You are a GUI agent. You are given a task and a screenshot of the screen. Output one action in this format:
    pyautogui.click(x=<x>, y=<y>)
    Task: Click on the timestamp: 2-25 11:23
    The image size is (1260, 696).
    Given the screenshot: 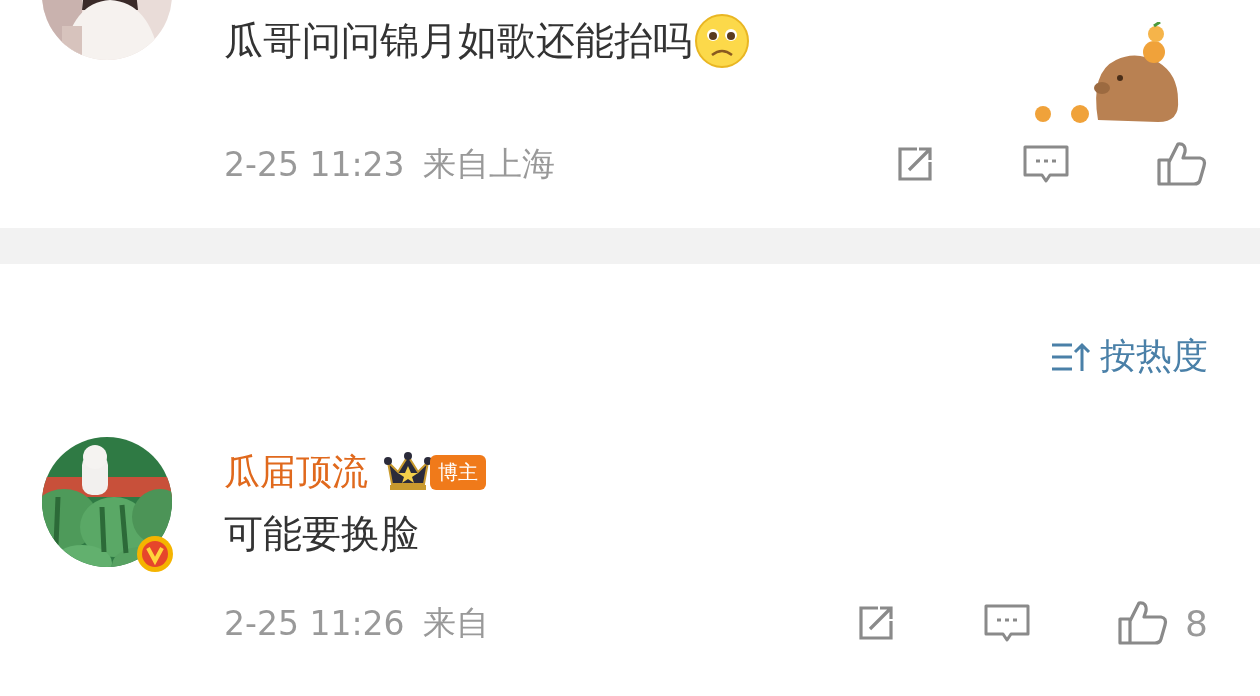 What is the action you would take?
    pyautogui.click(x=314, y=164)
    